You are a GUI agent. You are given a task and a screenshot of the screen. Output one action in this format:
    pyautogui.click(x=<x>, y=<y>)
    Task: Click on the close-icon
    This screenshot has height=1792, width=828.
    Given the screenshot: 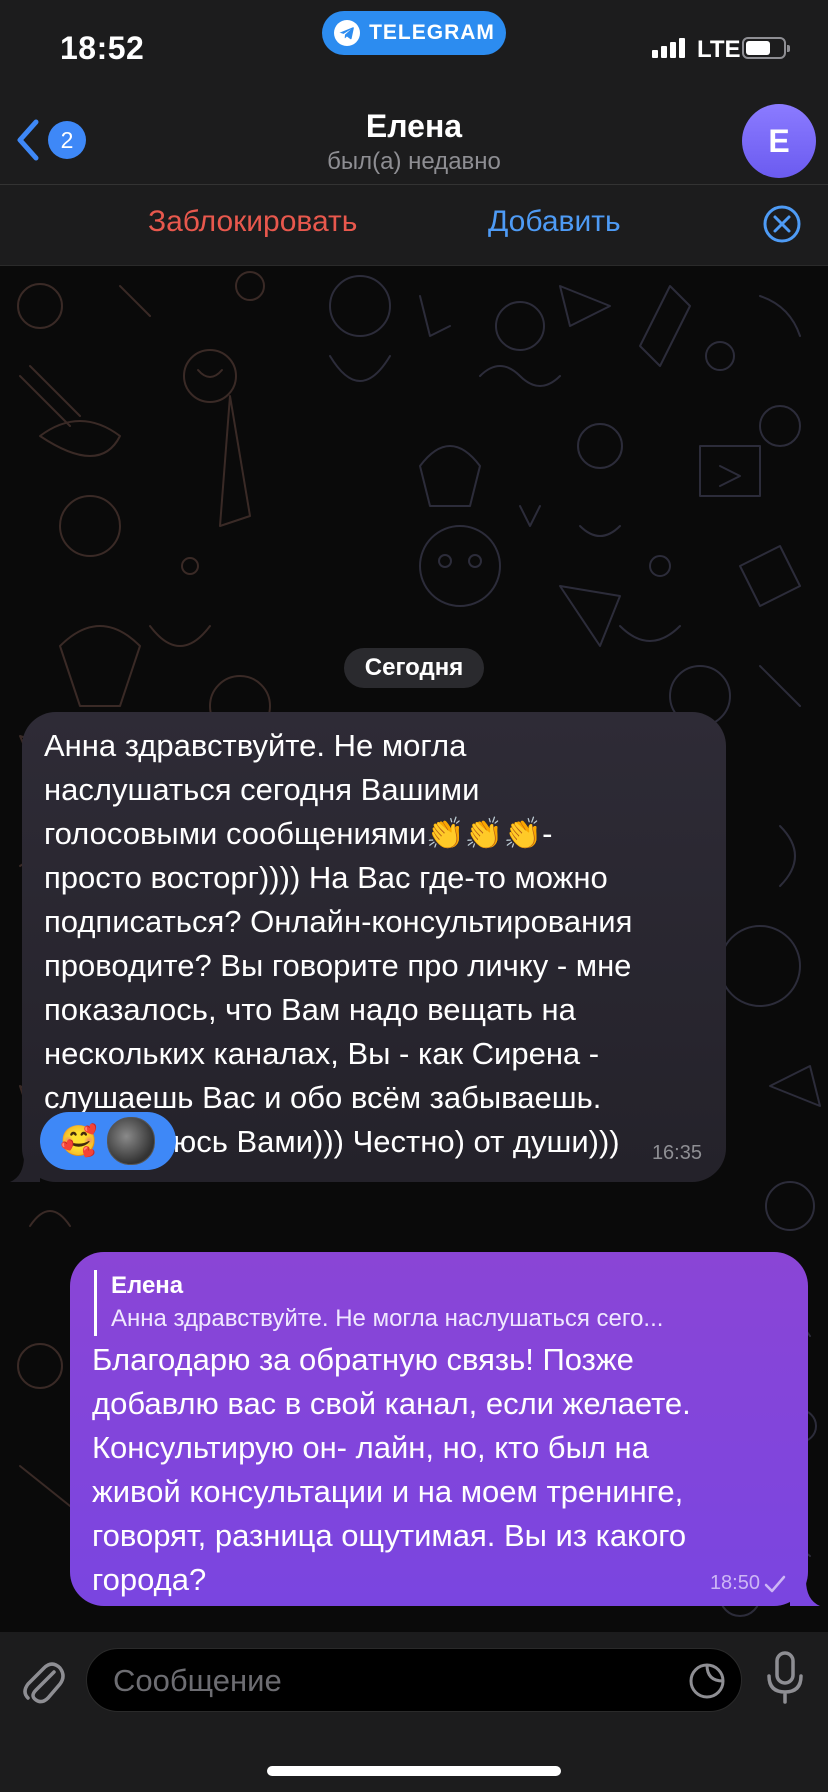 What is the action you would take?
    pyautogui.click(x=782, y=224)
    